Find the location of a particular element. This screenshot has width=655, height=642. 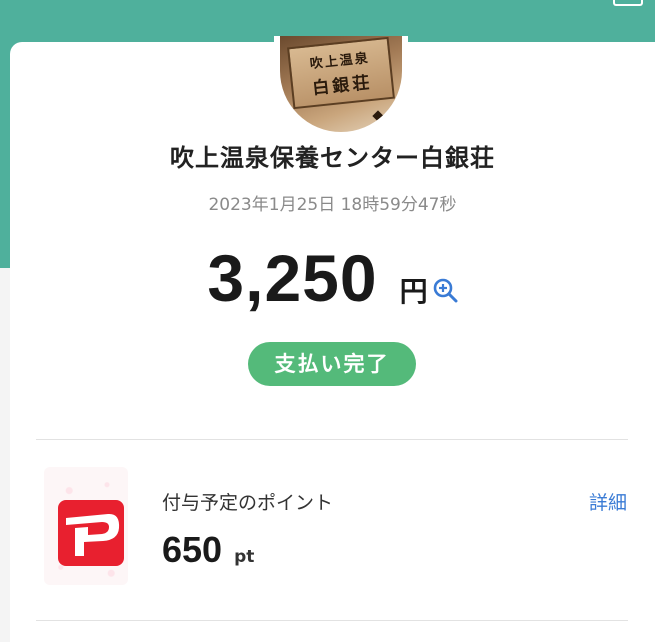

points-label: 付与予定のポイント is located at coordinates (248, 503).